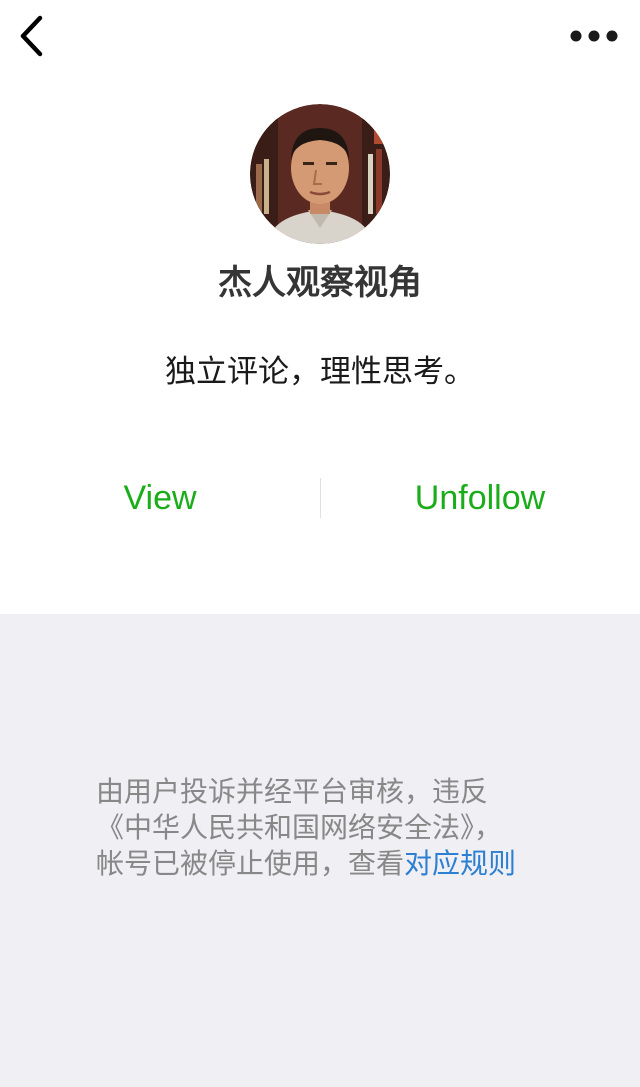  I want to click on back-button, so click(32, 36).